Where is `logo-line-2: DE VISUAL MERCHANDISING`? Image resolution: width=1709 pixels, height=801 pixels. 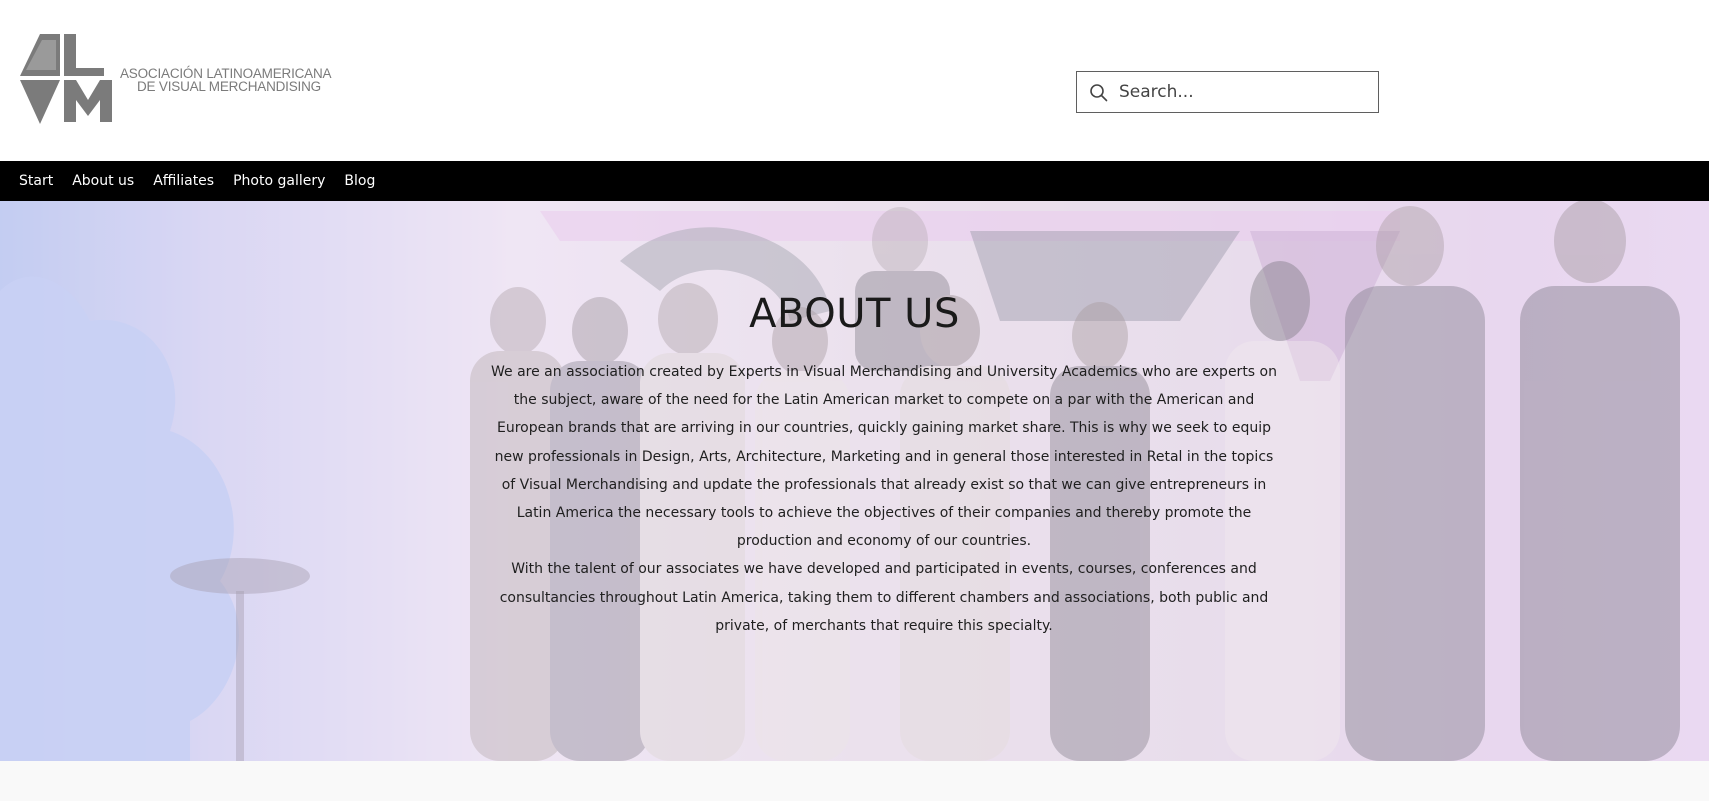
logo-line-2: DE VISUAL MERCHANDISING is located at coordinates (229, 86).